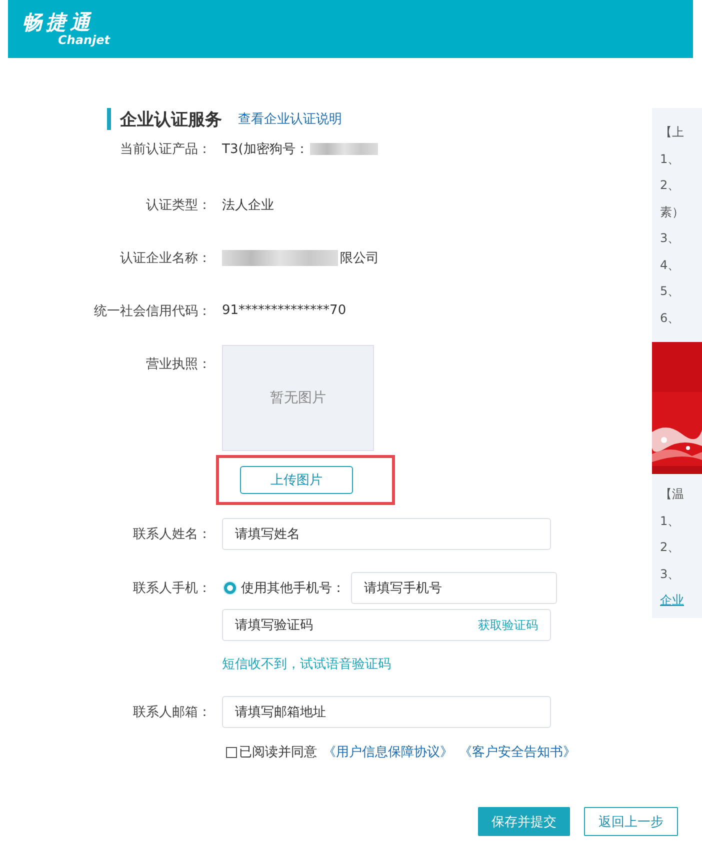 This screenshot has width=702, height=859. I want to click on code-input: 请填写验证码 获取验证码, so click(386, 625).